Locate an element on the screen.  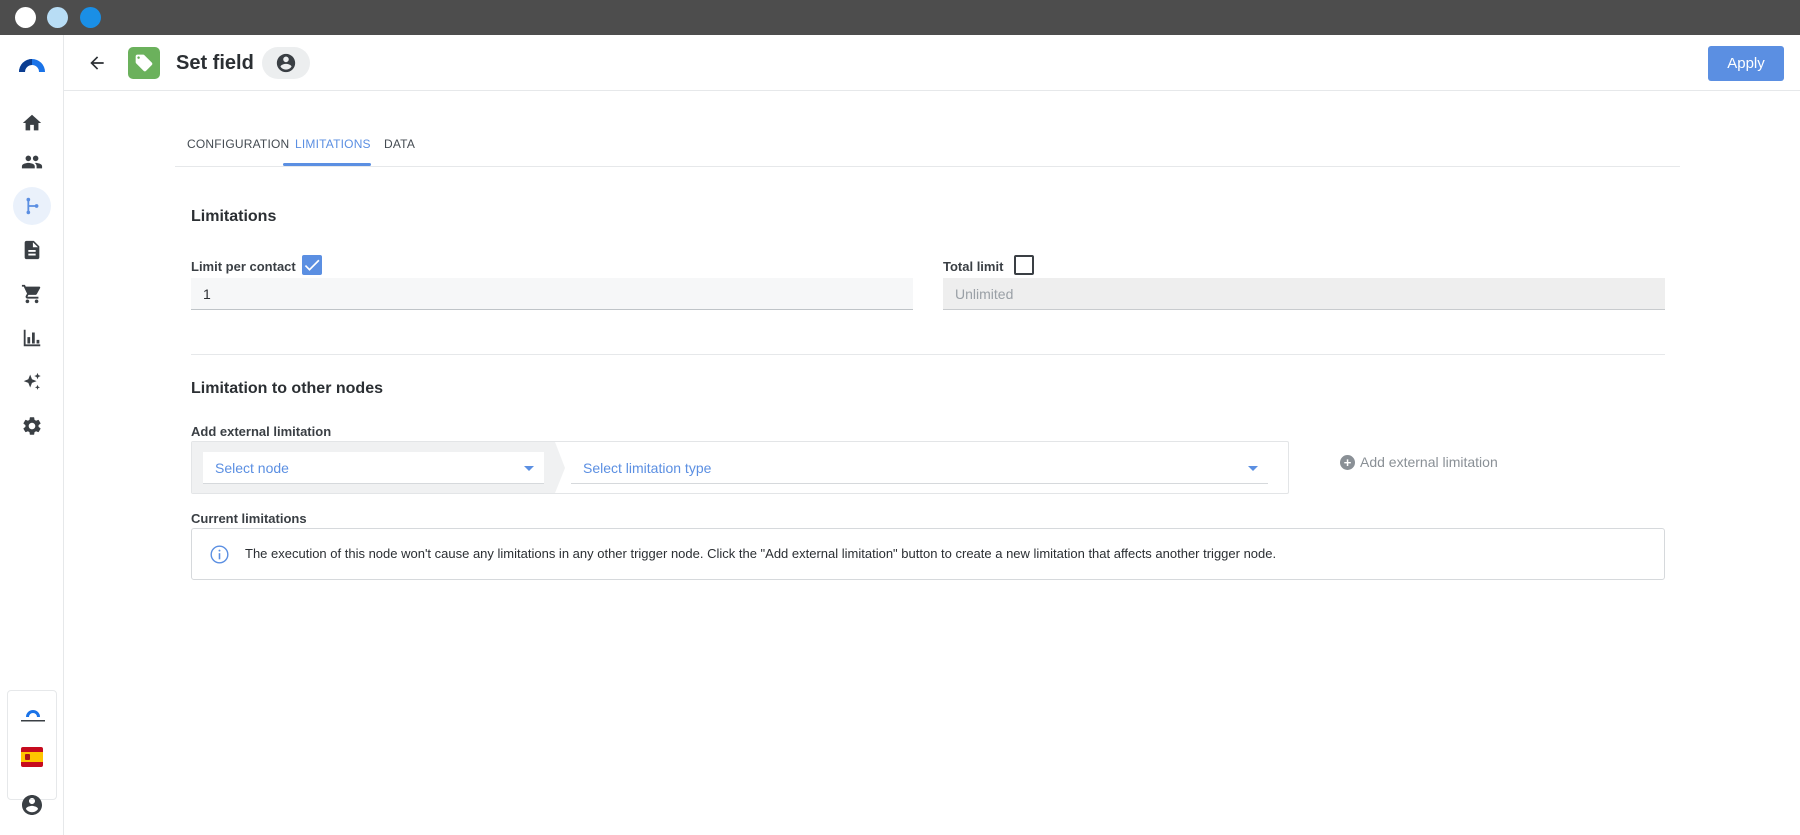
sidebar-item-ai is located at coordinates (32, 382).